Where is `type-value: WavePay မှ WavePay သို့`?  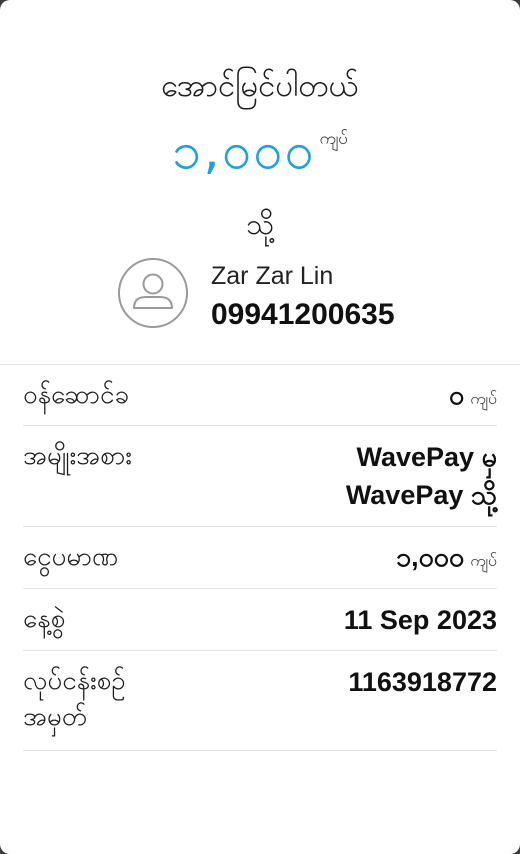
type-value: WavePay မှ WavePay သို့ is located at coordinates (421, 476).